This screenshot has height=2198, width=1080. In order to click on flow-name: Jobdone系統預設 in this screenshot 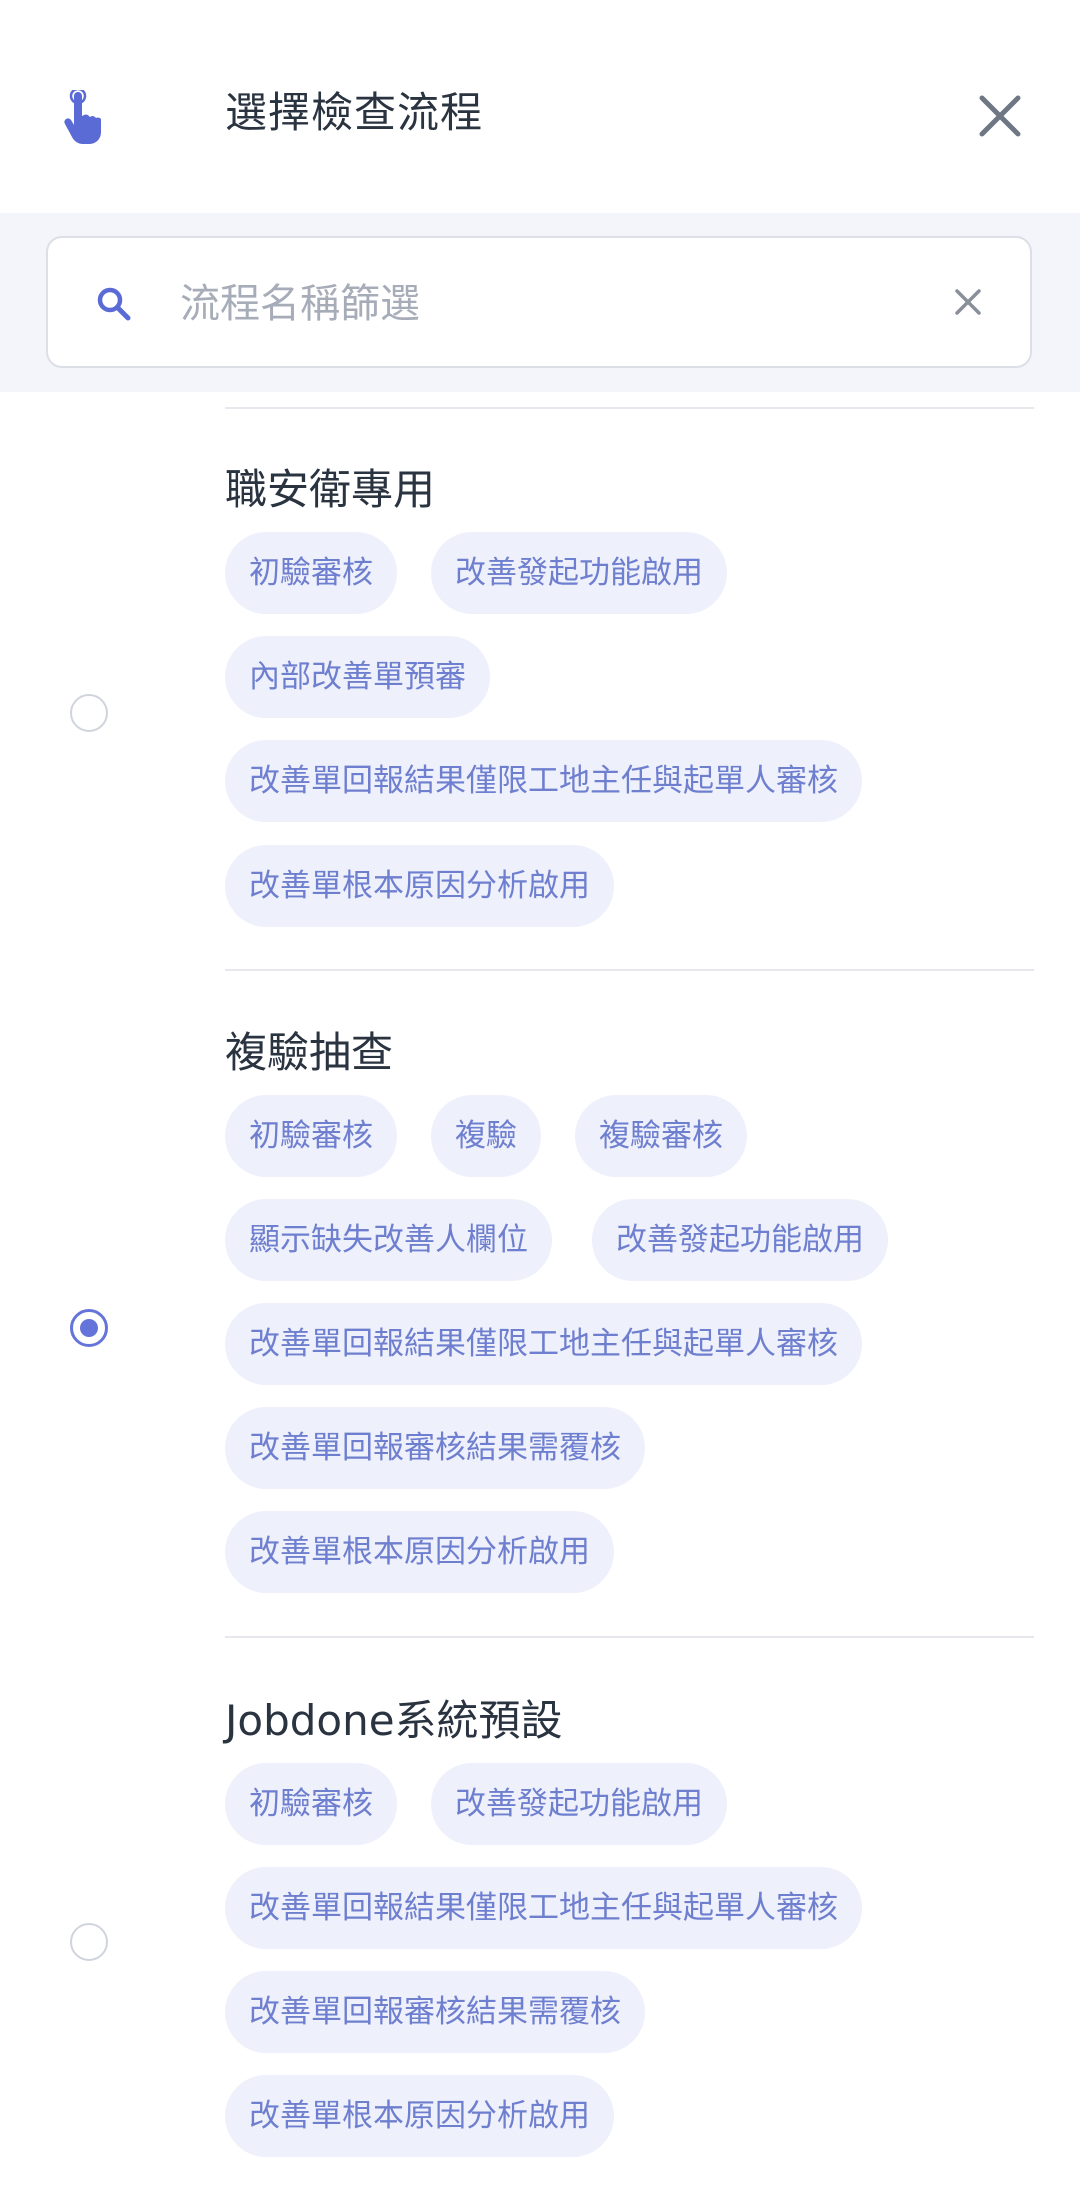, I will do `click(394, 1720)`.